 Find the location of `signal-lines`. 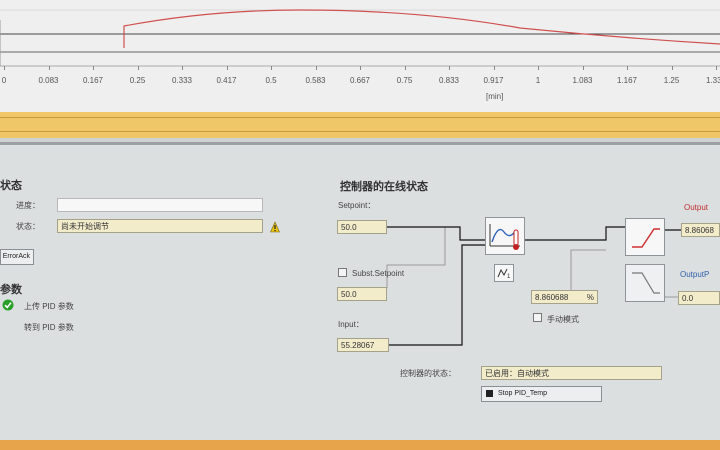

signal-lines is located at coordinates (534, 286).